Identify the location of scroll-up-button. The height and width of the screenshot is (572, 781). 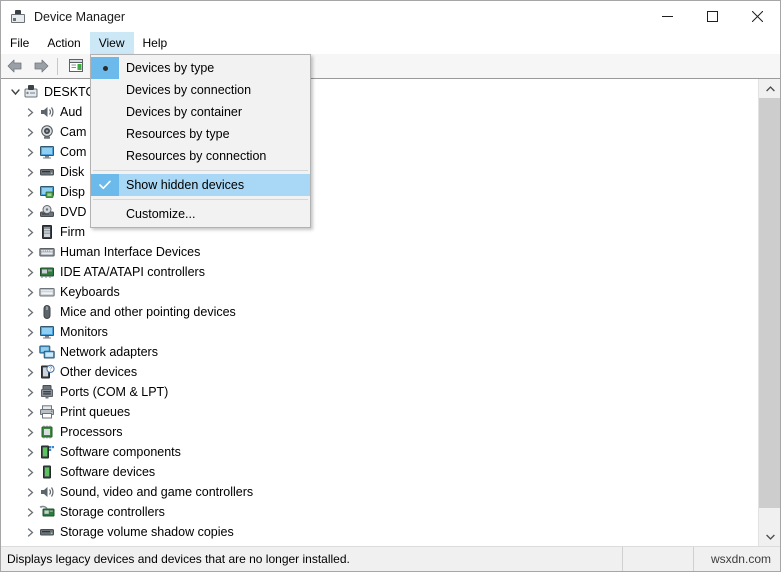
(769, 88).